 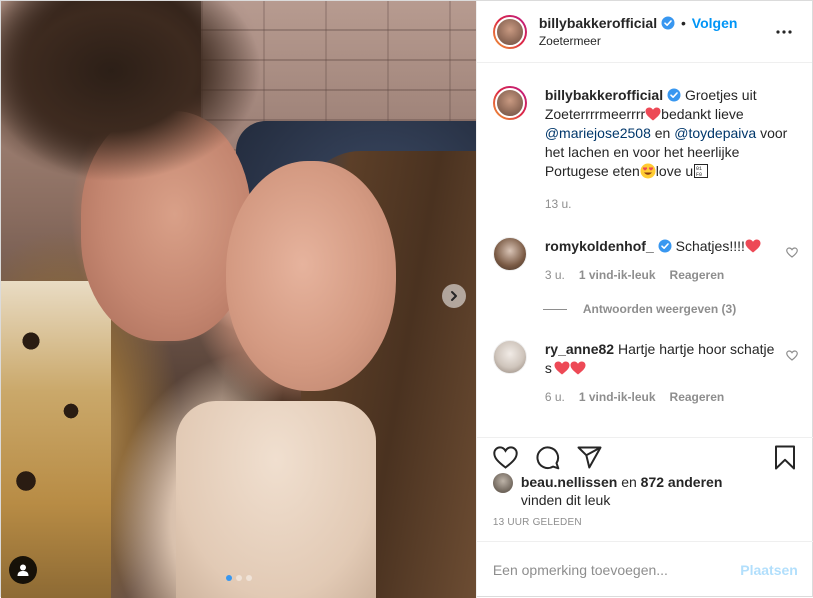 What do you see at coordinates (699, 175) in the screenshot?
I see `svg-text: F0` at bounding box center [699, 175].